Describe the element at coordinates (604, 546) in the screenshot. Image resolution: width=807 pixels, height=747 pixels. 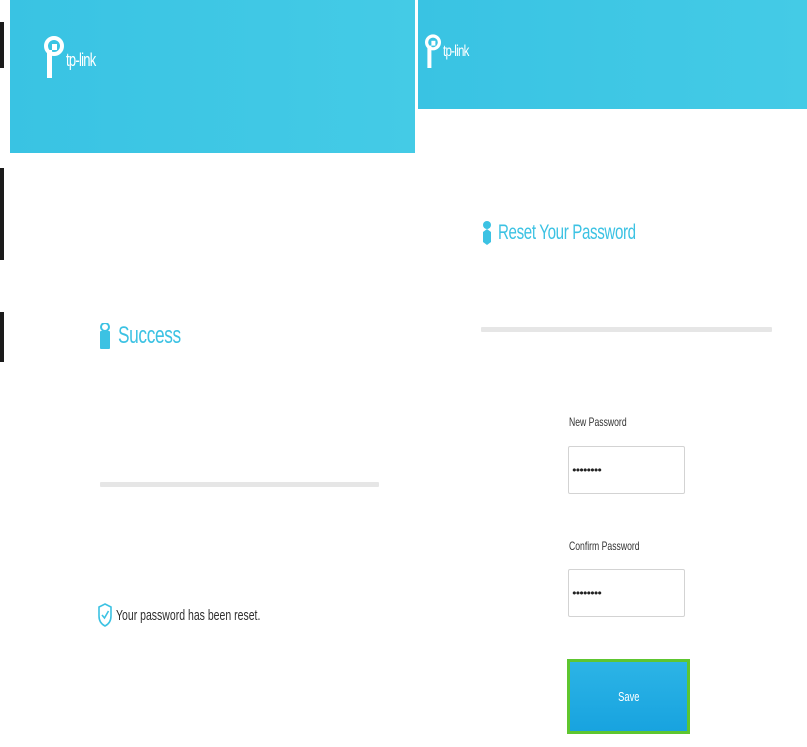
I see `confirm-password-label: Confirm Password` at that location.